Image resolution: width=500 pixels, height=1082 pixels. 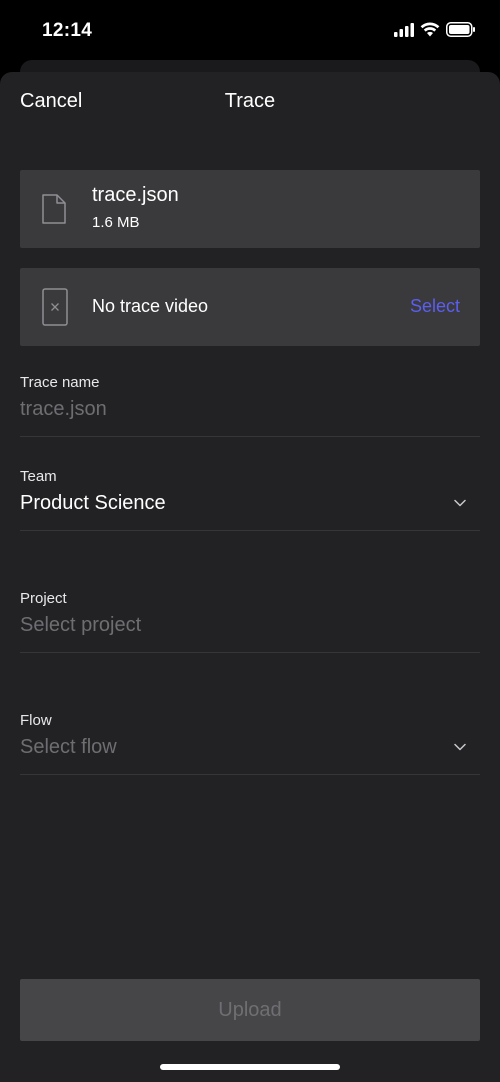 What do you see at coordinates (116, 222) in the screenshot?
I see `trace-file-size: 1.6 MB` at bounding box center [116, 222].